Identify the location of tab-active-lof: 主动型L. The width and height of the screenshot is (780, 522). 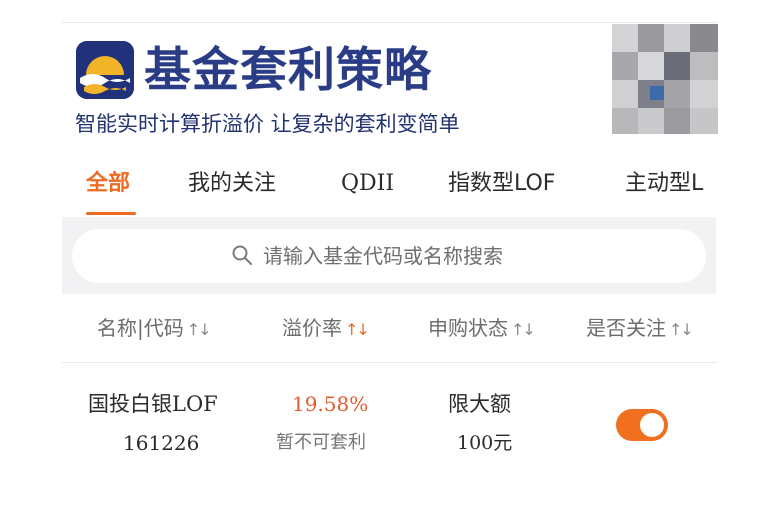
(664, 184).